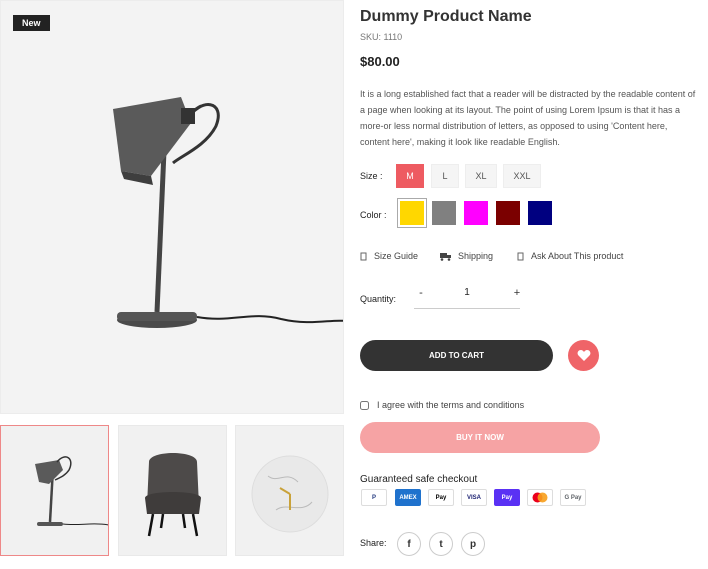  What do you see at coordinates (520, 256) in the screenshot?
I see `question-icon` at bounding box center [520, 256].